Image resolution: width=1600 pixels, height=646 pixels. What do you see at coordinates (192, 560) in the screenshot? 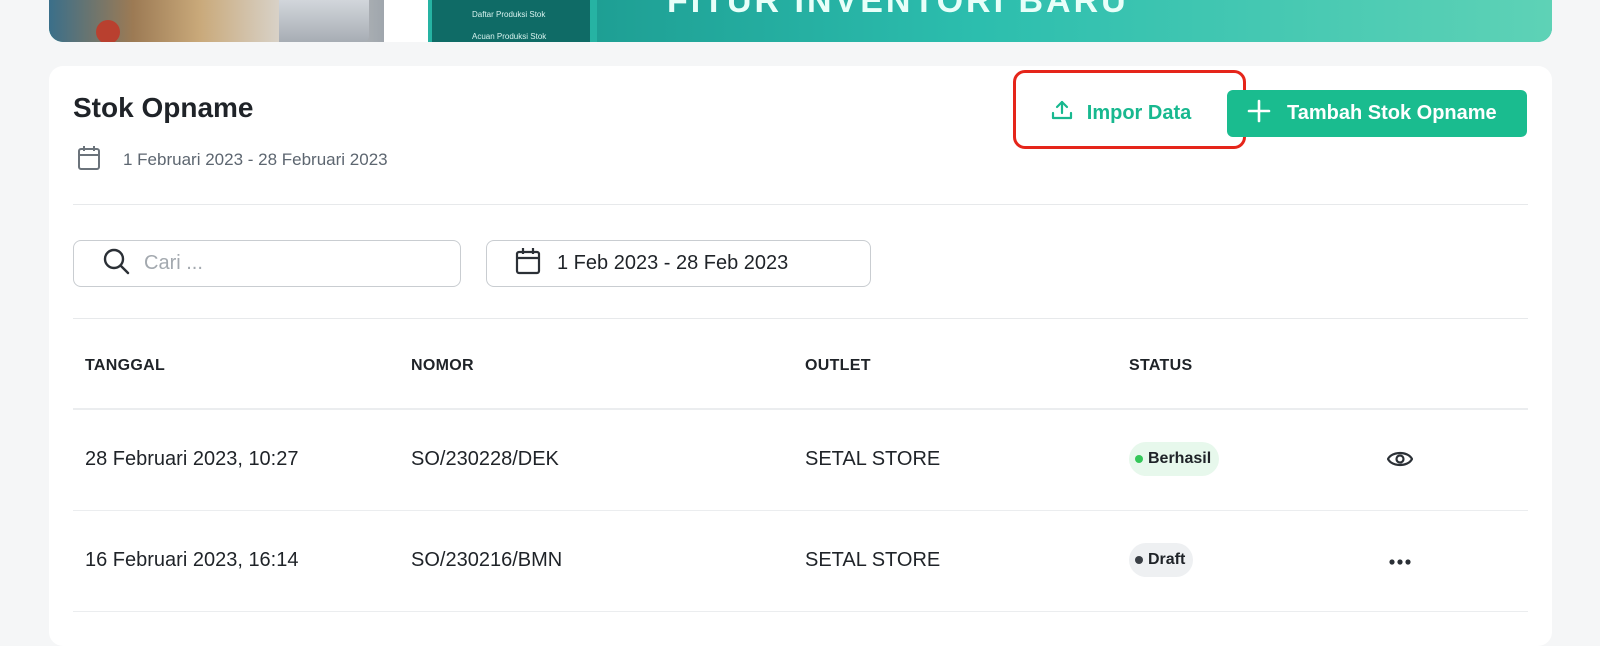
I see `cell-tanggal: 16 Februari 2023, 16:14` at bounding box center [192, 560].